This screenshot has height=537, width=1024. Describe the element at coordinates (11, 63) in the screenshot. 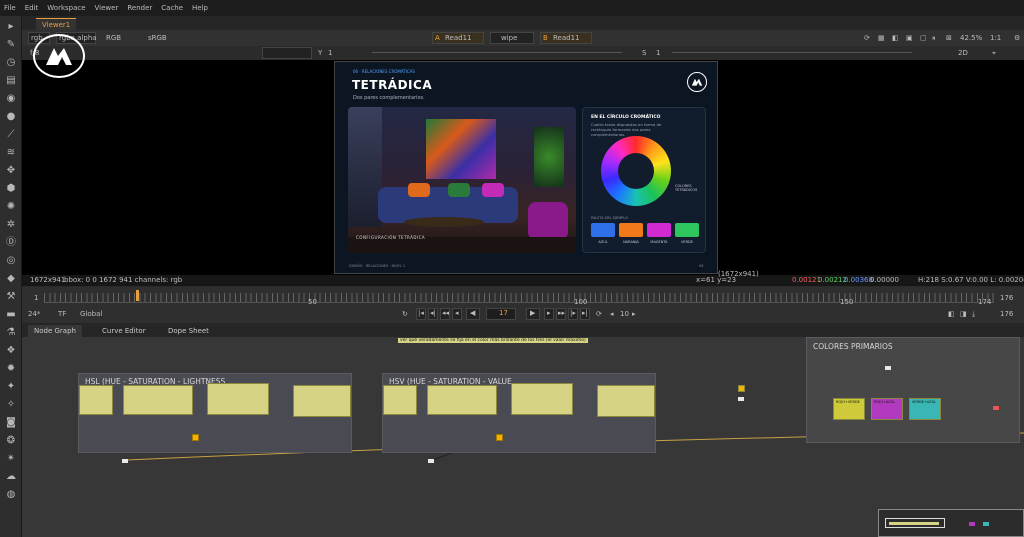

I see `clock-icon: ◷` at that location.